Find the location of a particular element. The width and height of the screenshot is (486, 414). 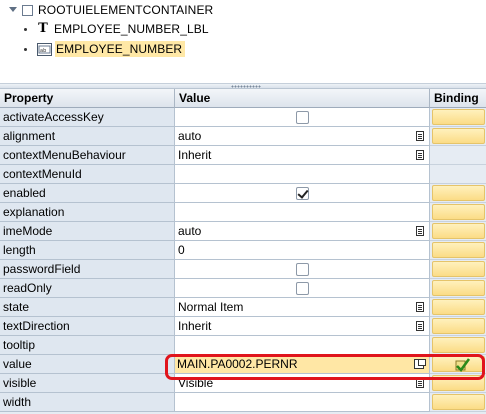

tree-root-node: ROOTUIELEMENTCONTAINER is located at coordinates (110, 10).